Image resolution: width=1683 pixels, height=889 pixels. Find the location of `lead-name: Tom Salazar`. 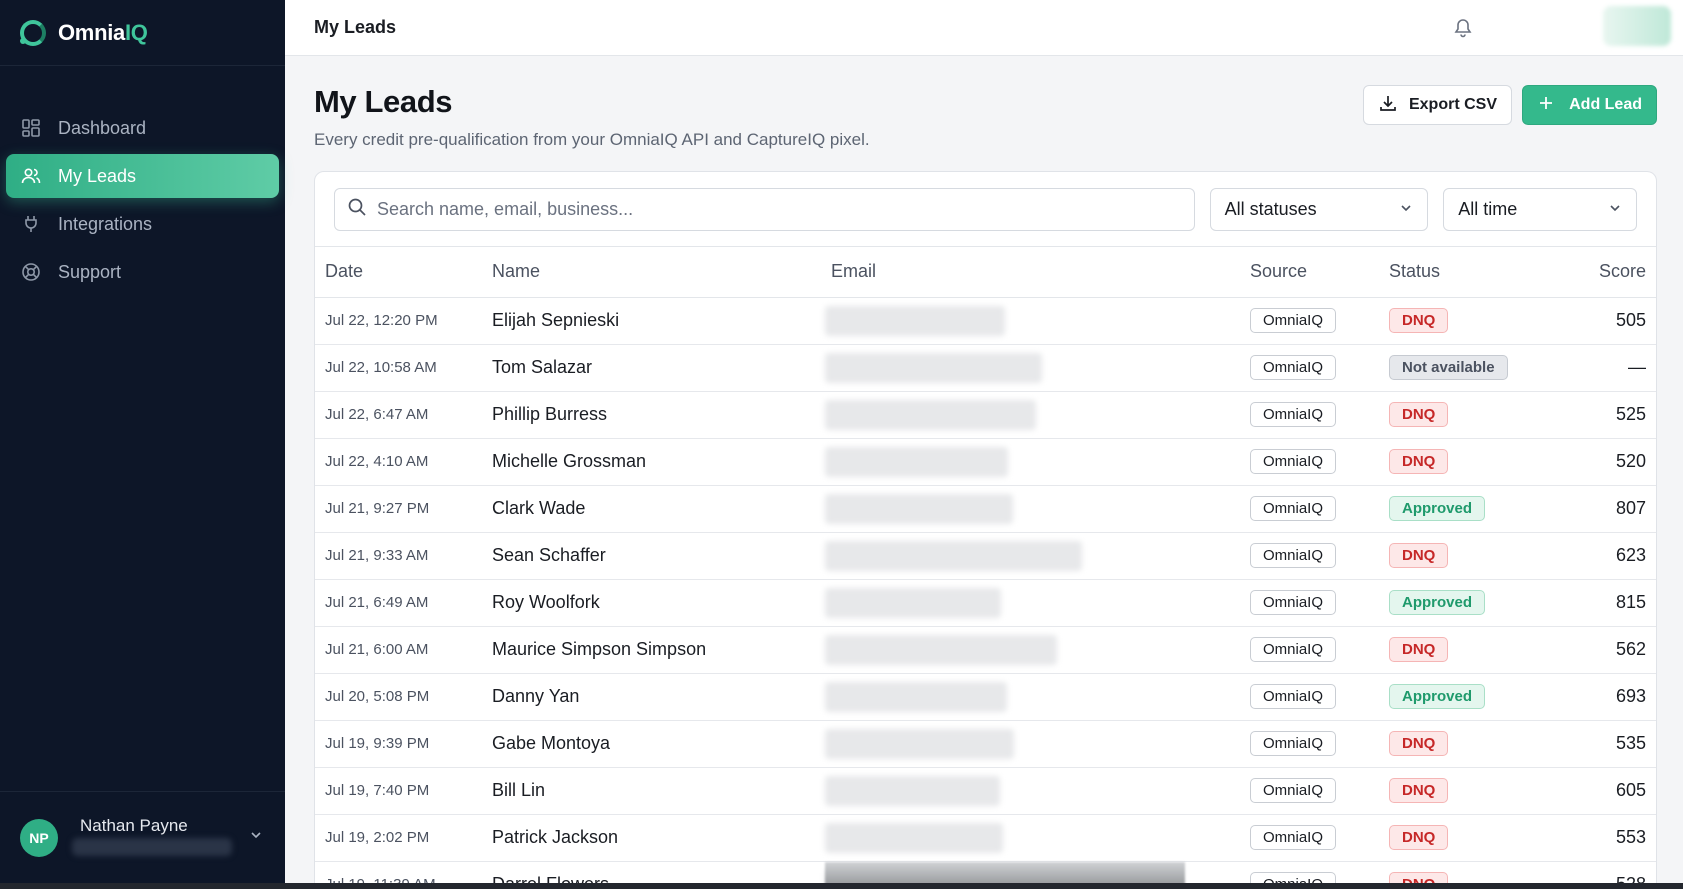

lead-name: Tom Salazar is located at coordinates (661, 368).